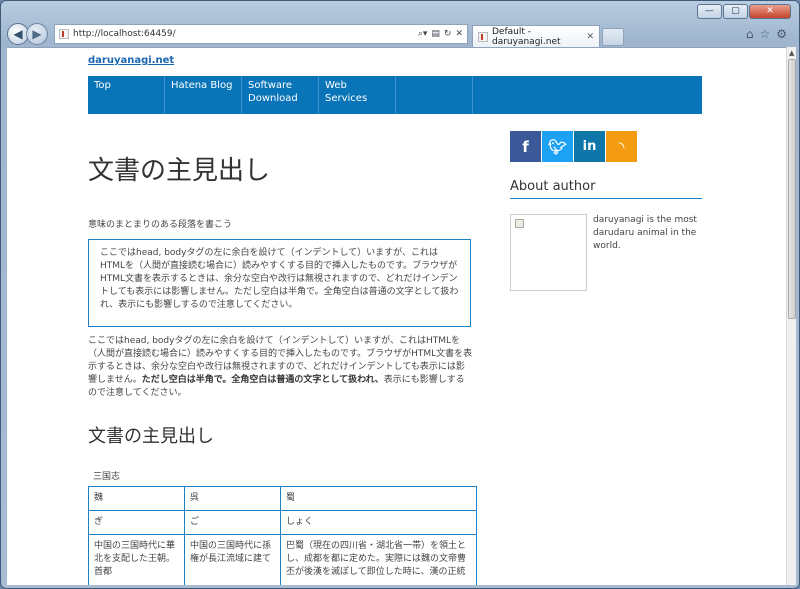 The height and width of the screenshot is (589, 800). Describe the element at coordinates (136, 498) in the screenshot. I see `table-cell: 魏` at that location.